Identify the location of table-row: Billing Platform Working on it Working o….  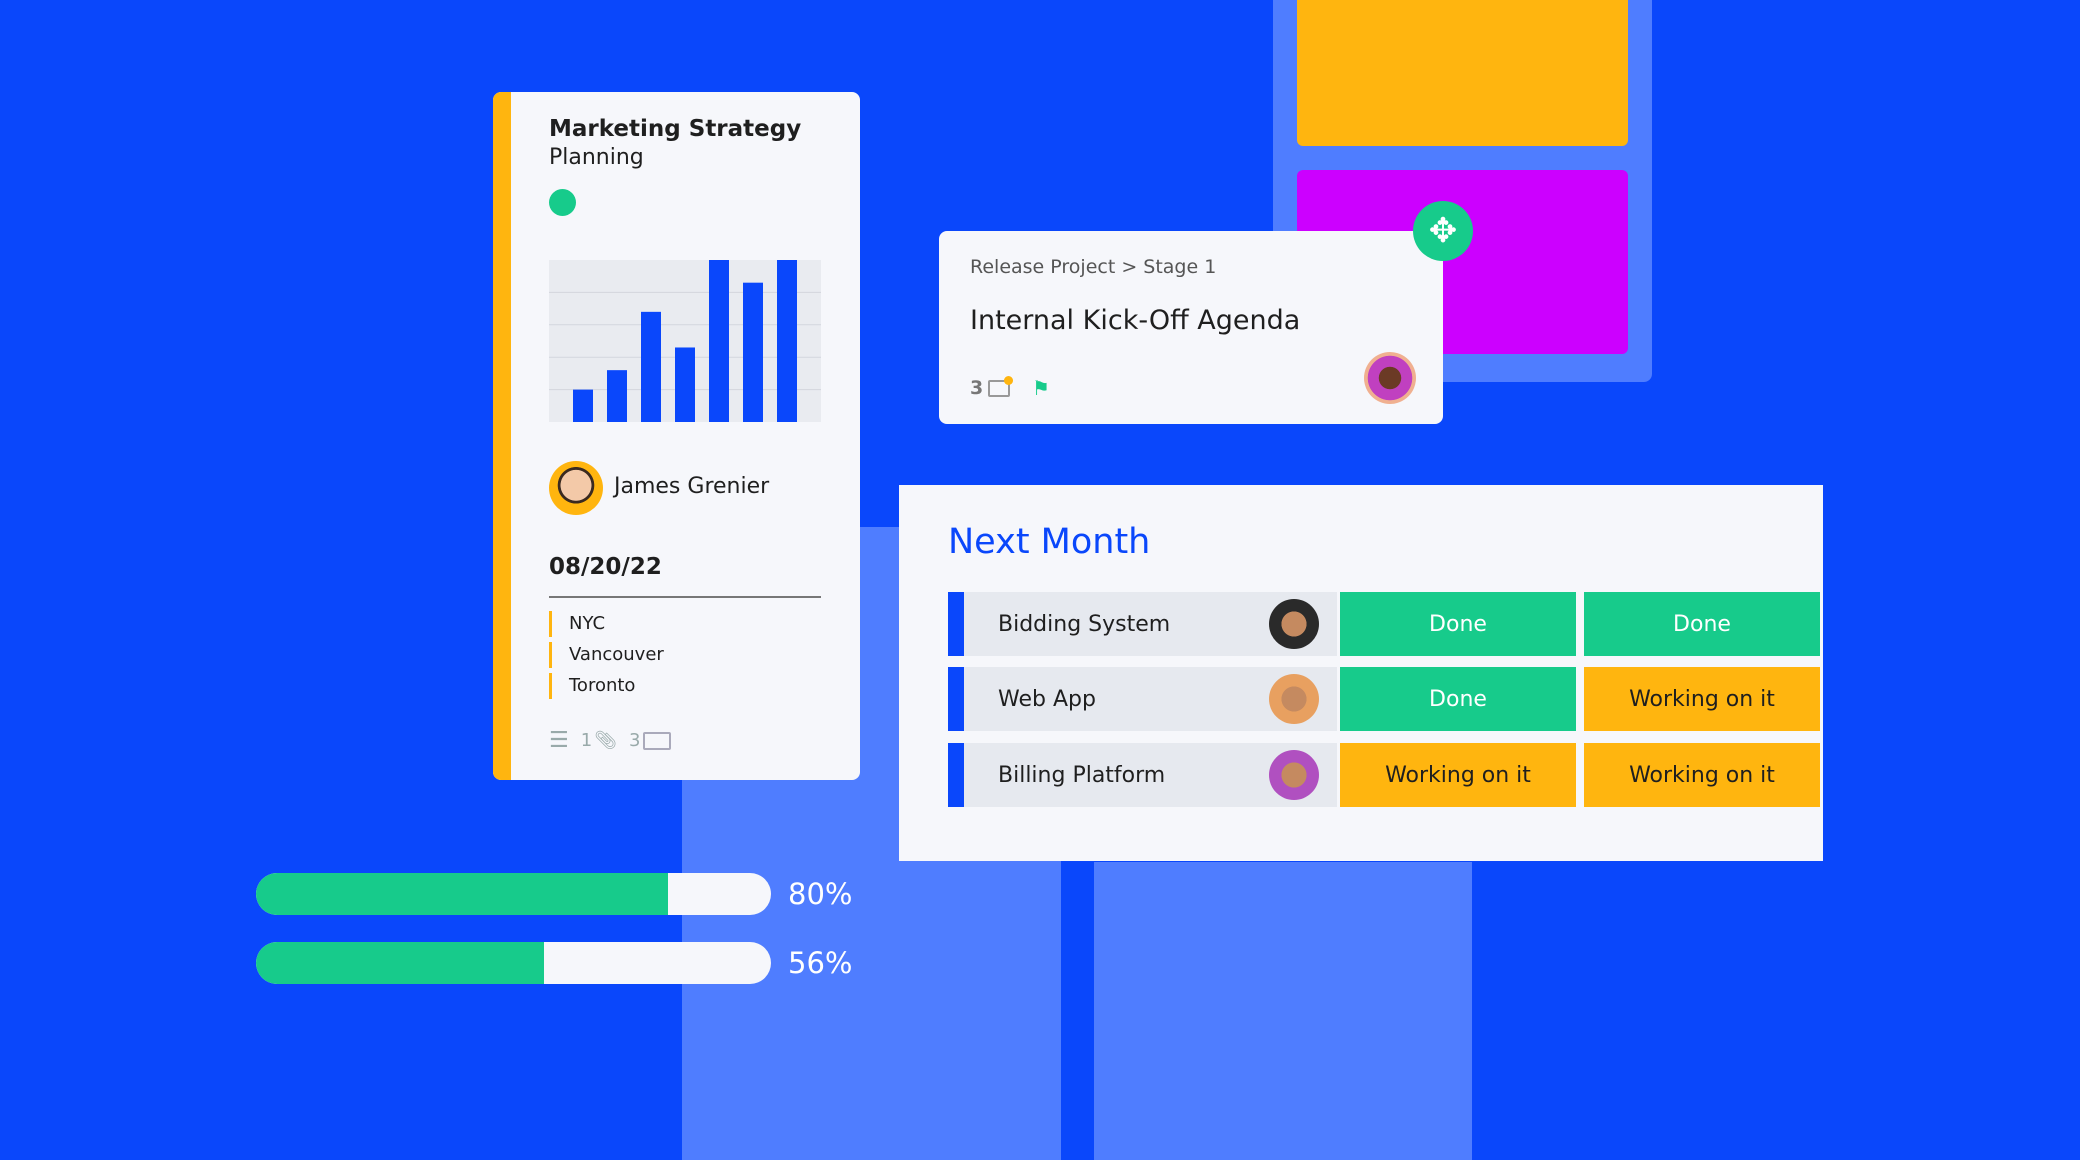
(1385, 775).